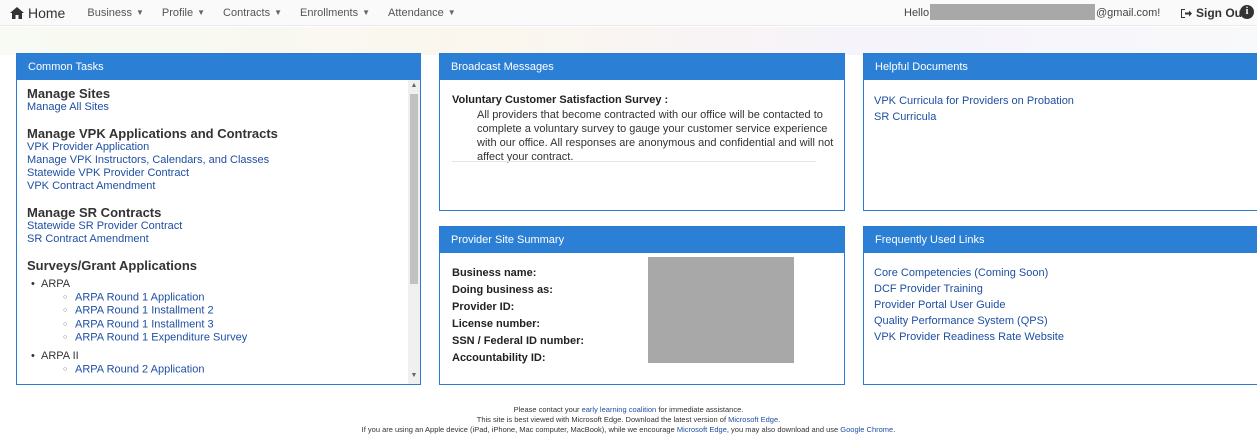  I want to click on arpa-ii-group: • ARPA II ○ ARPA Round 2 Application, so click(118, 362).